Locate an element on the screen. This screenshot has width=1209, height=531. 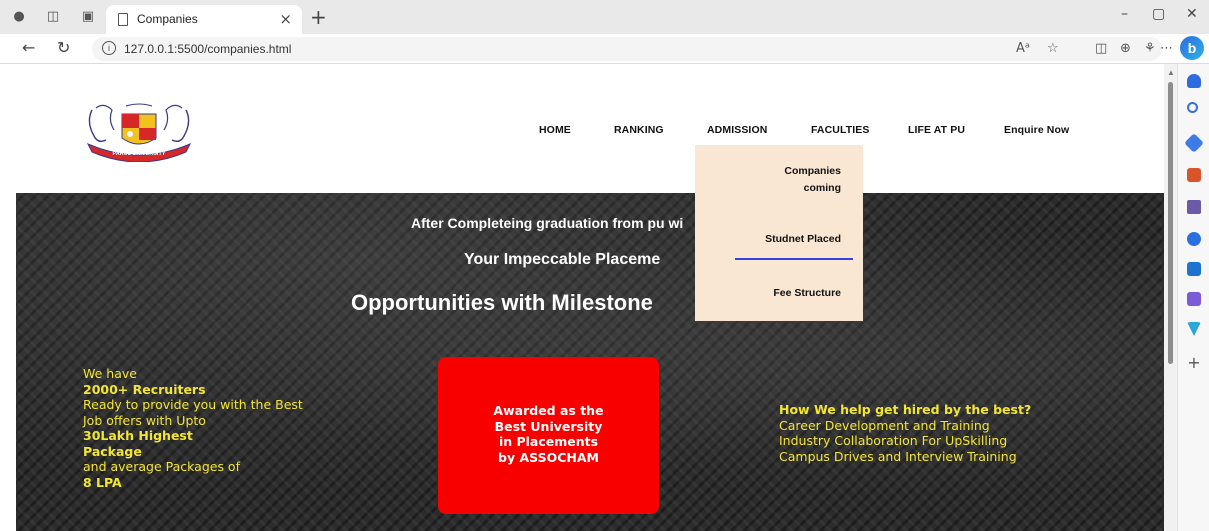
dropdown-item-companies-coming: Companies coming is located at coordinates (801, 180).